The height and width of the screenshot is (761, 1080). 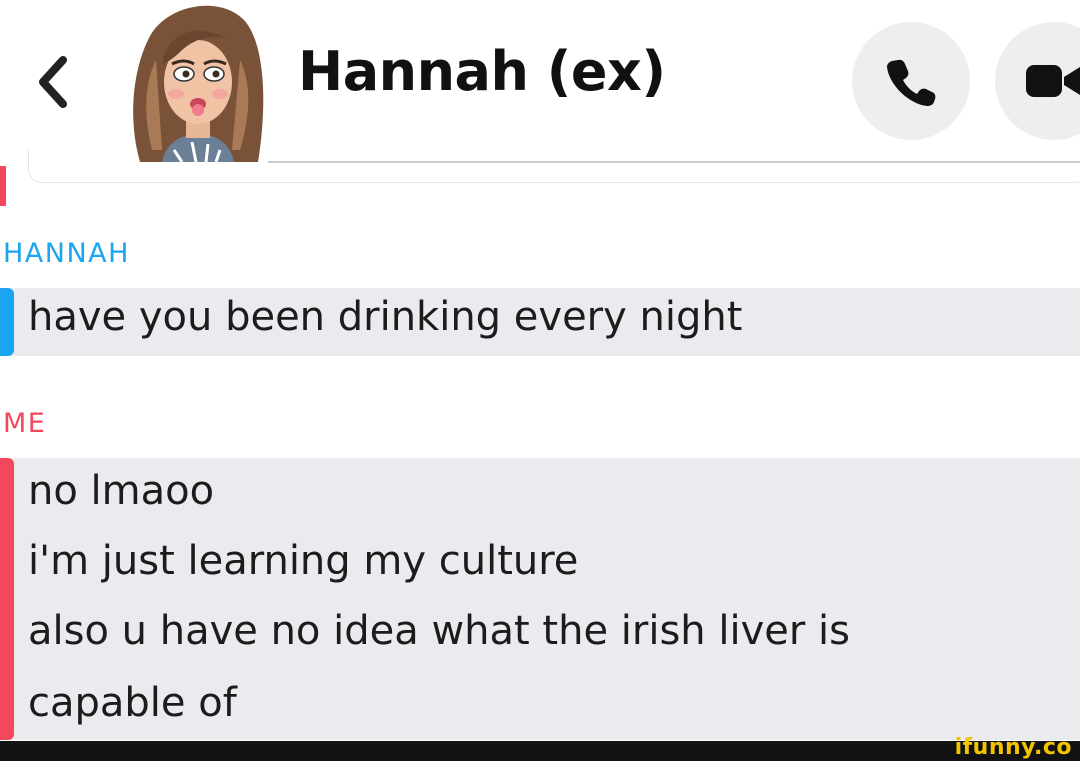 I want to click on previous-message-card, so click(x=554, y=166).